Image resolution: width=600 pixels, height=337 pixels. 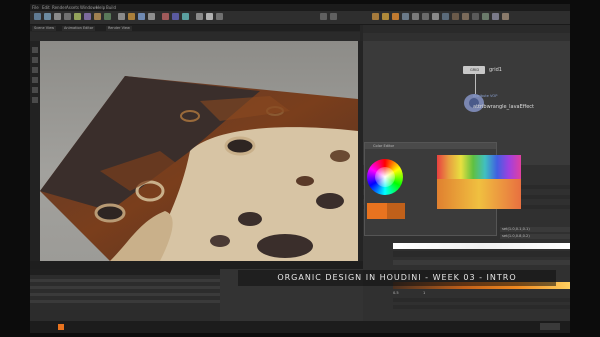 I want to click on node-grid1: GRID, so click(x=474, y=70).